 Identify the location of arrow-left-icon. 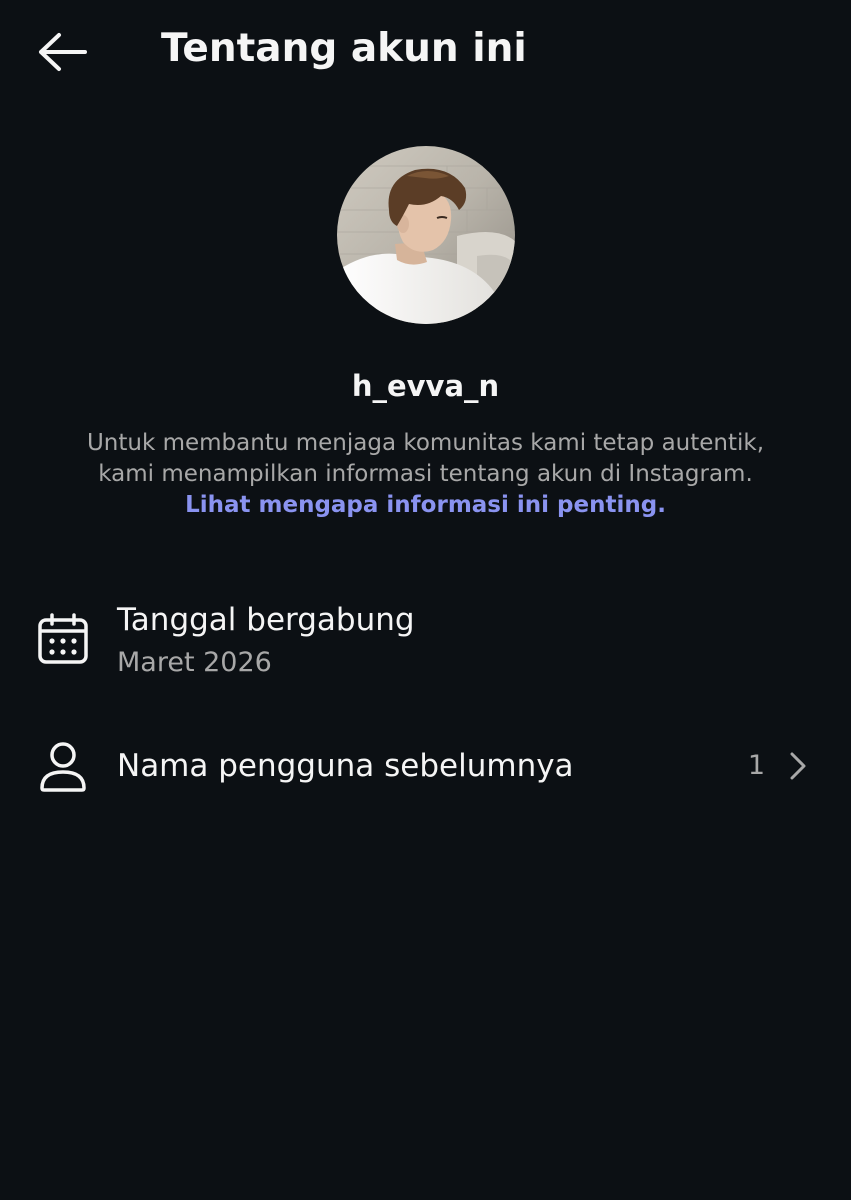
(63, 52).